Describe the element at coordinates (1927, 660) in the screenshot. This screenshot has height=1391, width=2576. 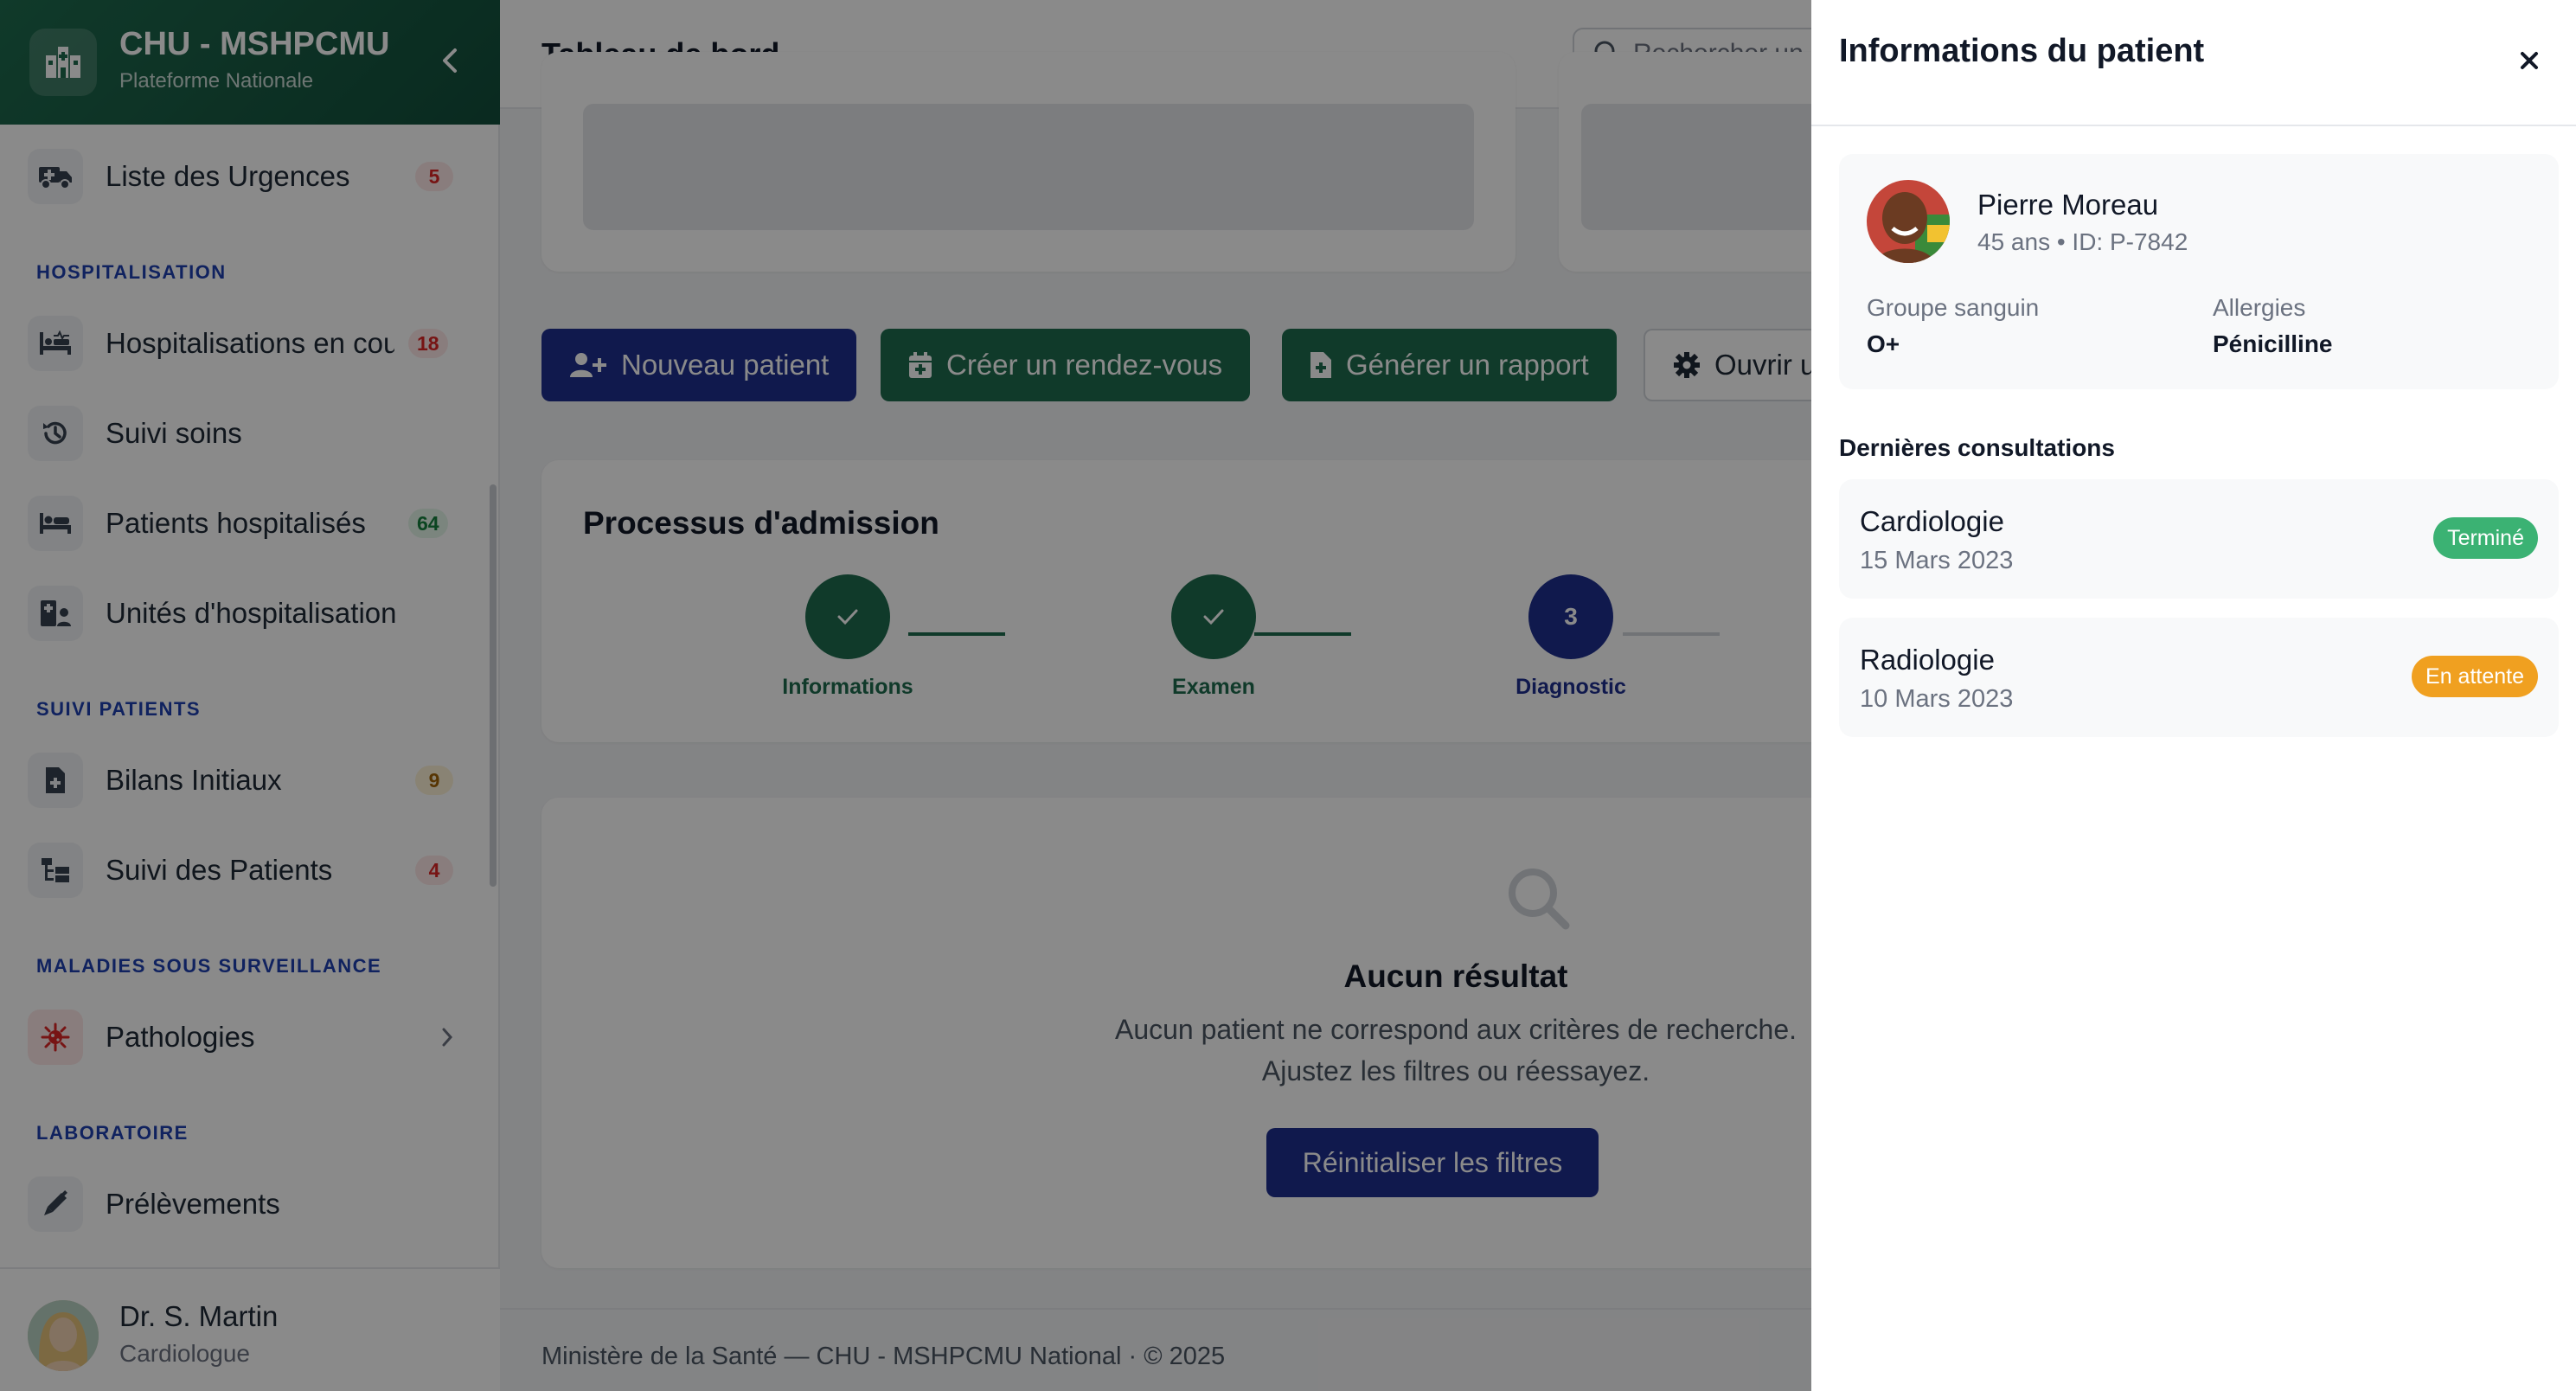
I see `consultation-service: Radiologie` at that location.